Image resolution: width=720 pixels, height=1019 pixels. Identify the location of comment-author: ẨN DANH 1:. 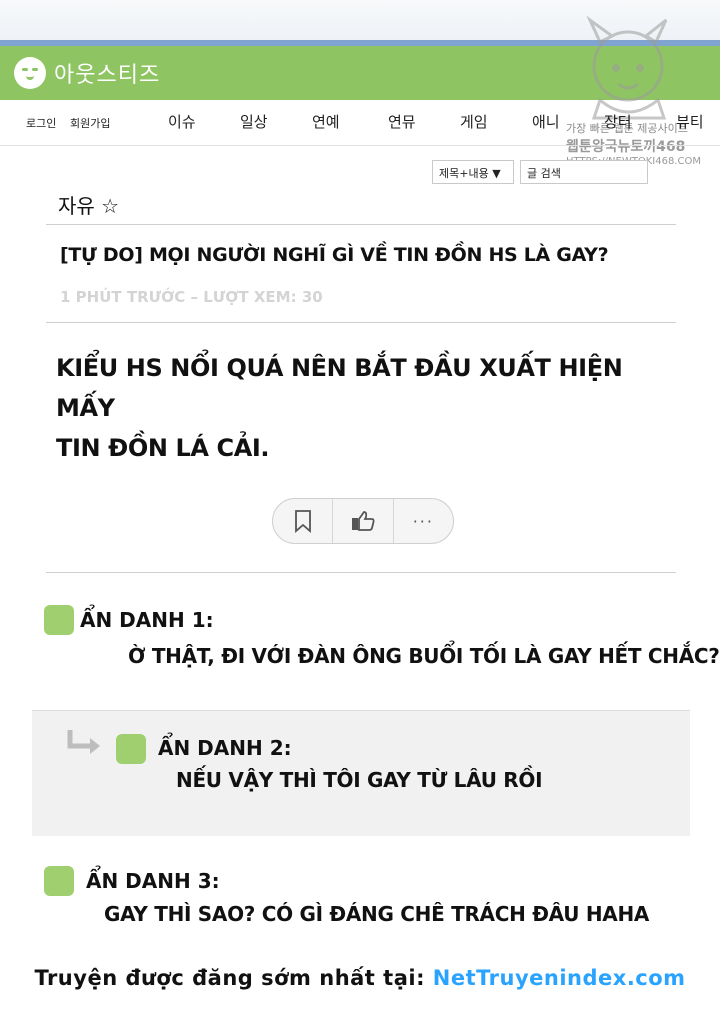
(147, 620).